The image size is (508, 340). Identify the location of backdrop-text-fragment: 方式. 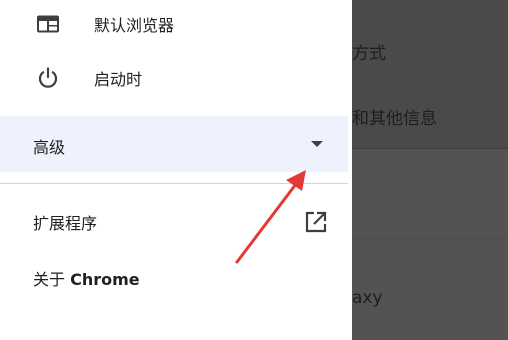
(369, 54).